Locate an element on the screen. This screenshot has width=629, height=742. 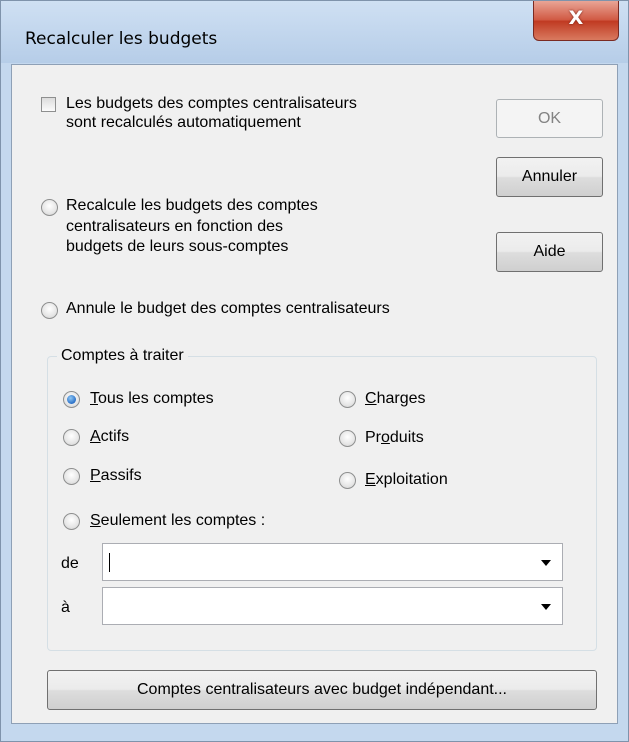
window-title: Recalculer les budgets is located at coordinates (121, 39).